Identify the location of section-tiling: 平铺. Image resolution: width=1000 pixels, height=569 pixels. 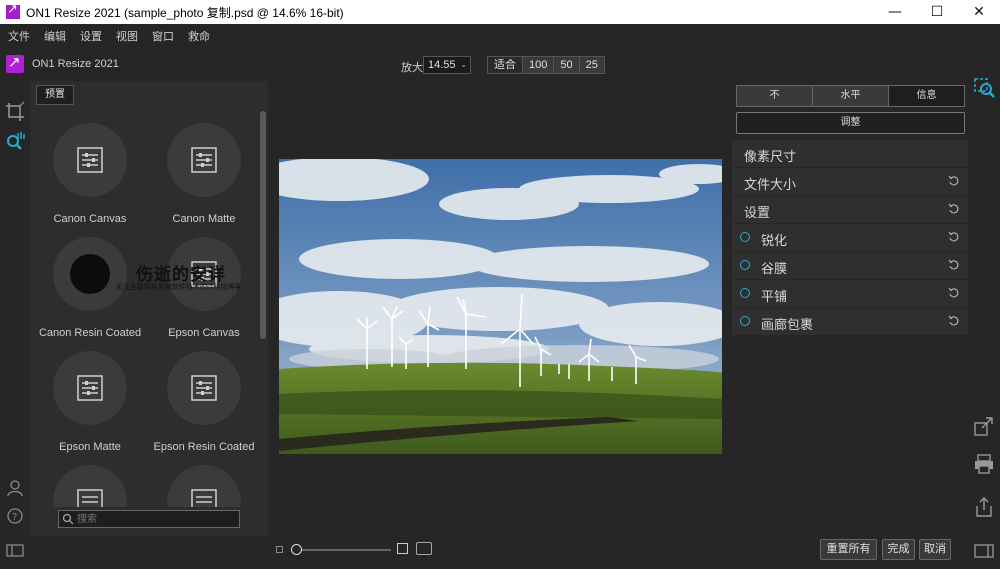
(850, 293).